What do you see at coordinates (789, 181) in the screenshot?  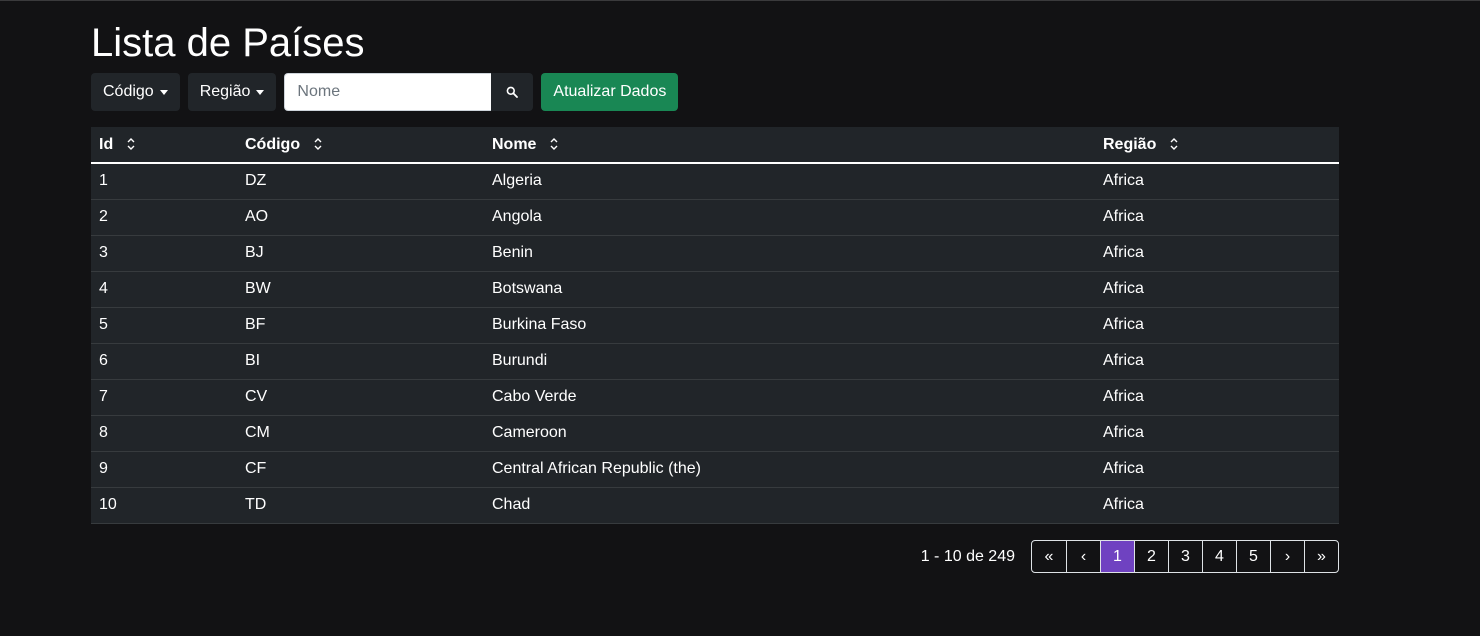 I see `cell-name: Algeria` at bounding box center [789, 181].